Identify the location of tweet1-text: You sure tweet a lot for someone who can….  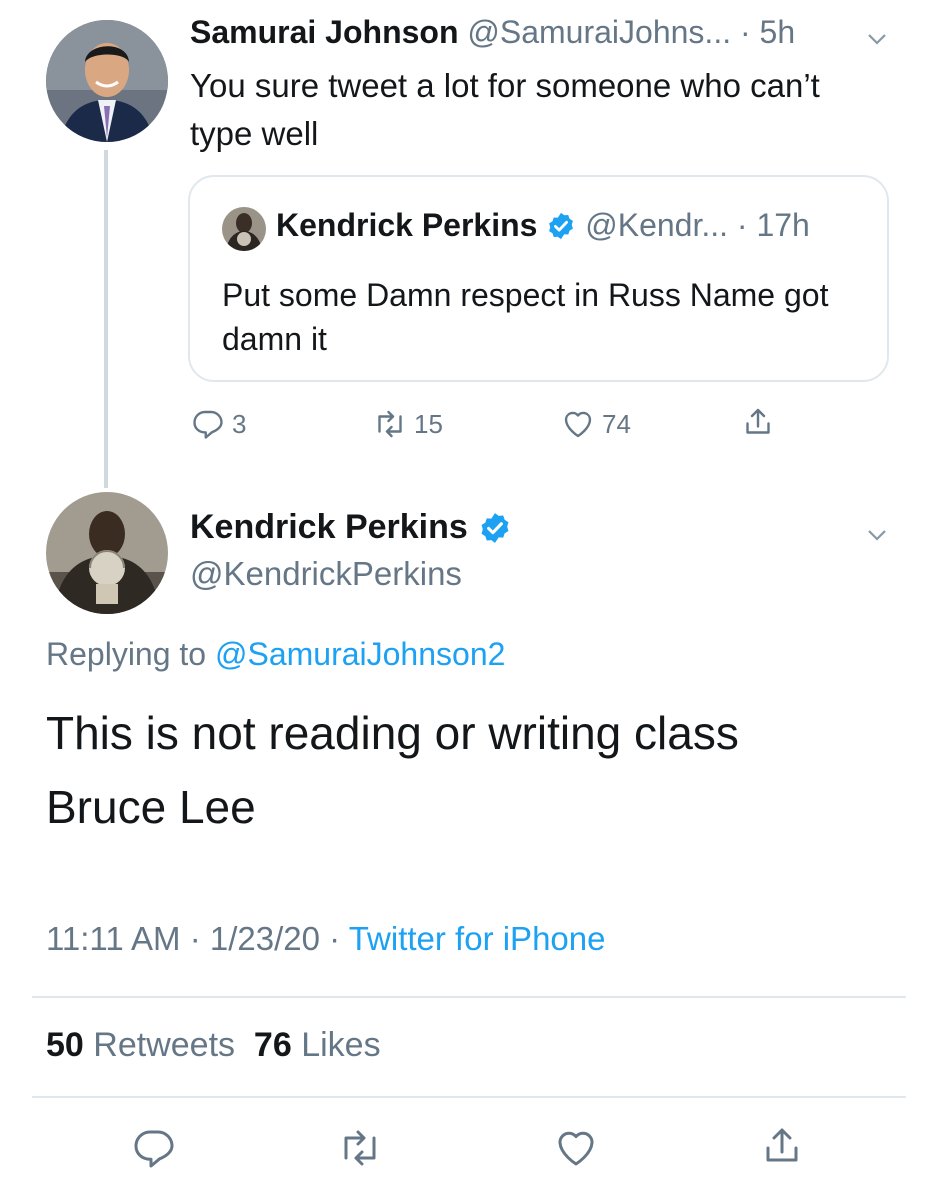
(505, 109).